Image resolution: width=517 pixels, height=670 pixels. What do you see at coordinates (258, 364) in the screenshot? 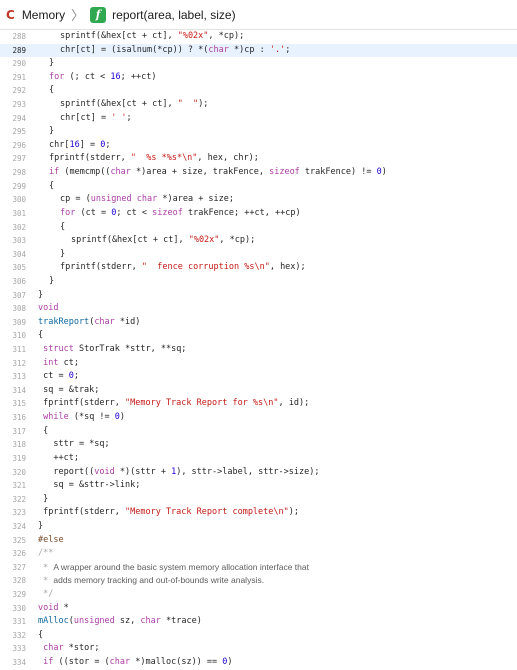
I see `code-line: 312 int ct;` at bounding box center [258, 364].